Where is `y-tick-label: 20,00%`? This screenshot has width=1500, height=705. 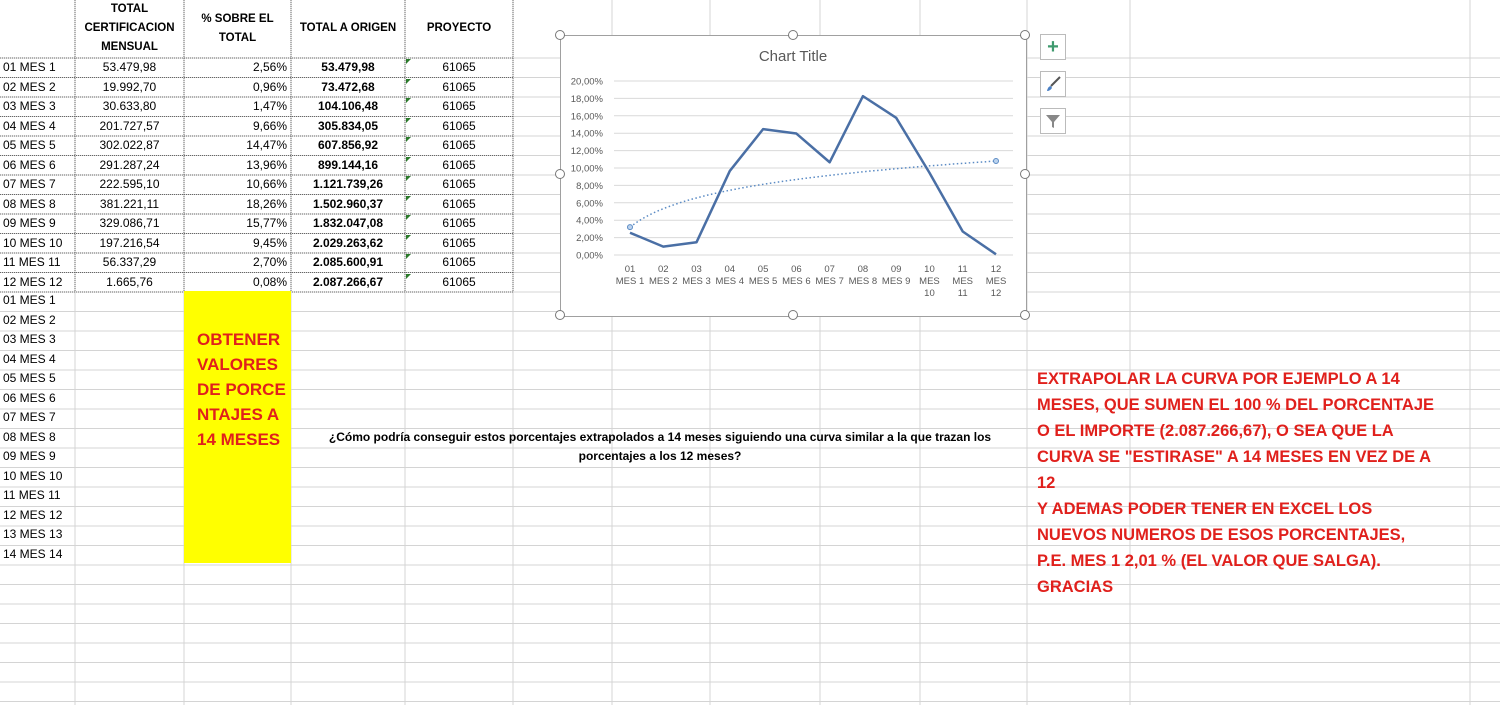
y-tick-label: 20,00% is located at coordinates (587, 82).